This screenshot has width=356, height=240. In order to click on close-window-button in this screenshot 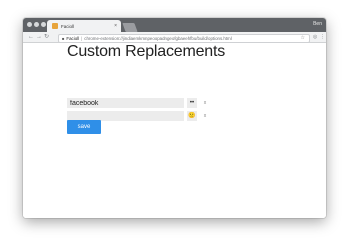, I will do `click(29, 24)`.